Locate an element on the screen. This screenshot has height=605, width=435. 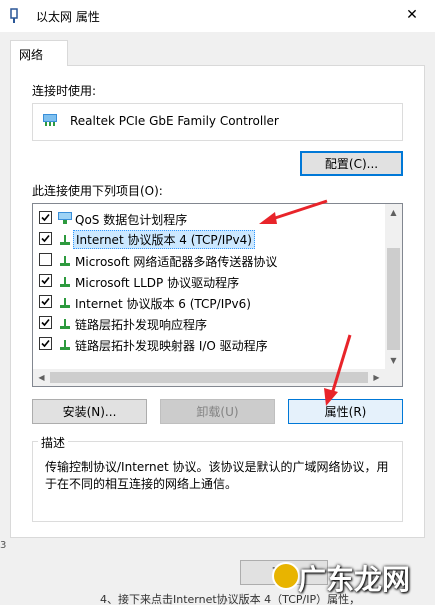
network-card-icon is located at coordinates (50, 120).